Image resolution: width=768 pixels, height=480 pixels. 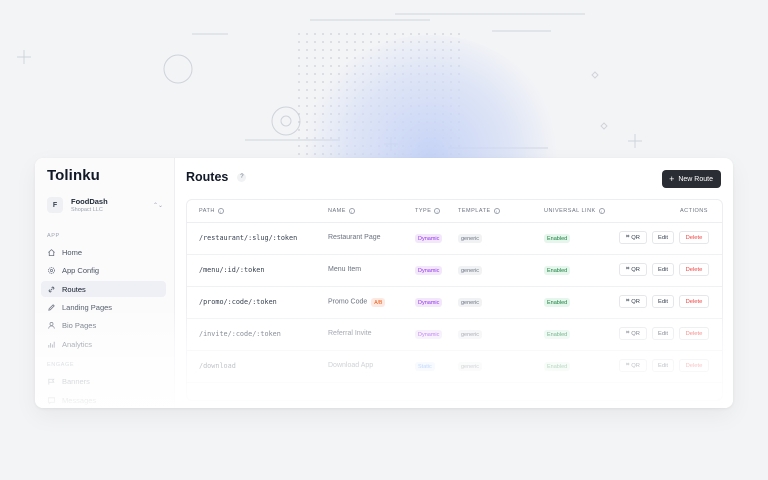 I want to click on sidebar-item-label: Banners, so click(x=76, y=381).